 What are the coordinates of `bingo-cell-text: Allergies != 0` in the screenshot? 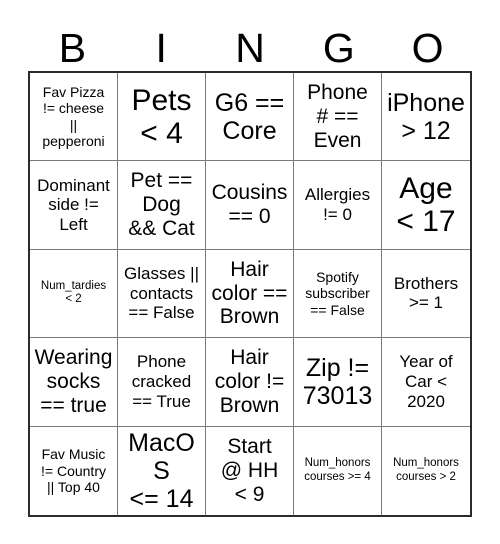 It's located at (337, 205).